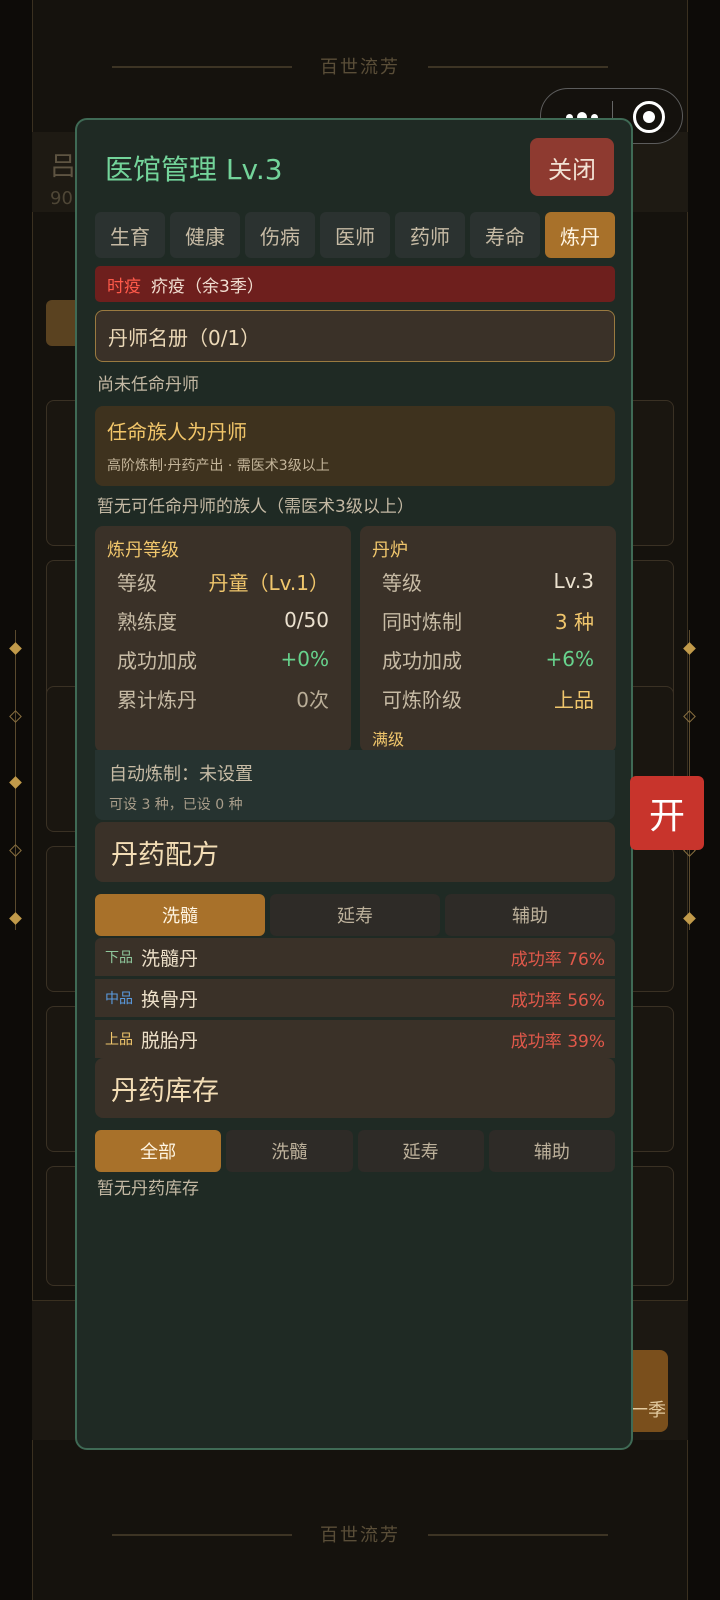 This screenshot has height=1600, width=720. I want to click on appoint-note: 暂无可任命丹师的族人（需医术3级以上）, so click(255, 507).